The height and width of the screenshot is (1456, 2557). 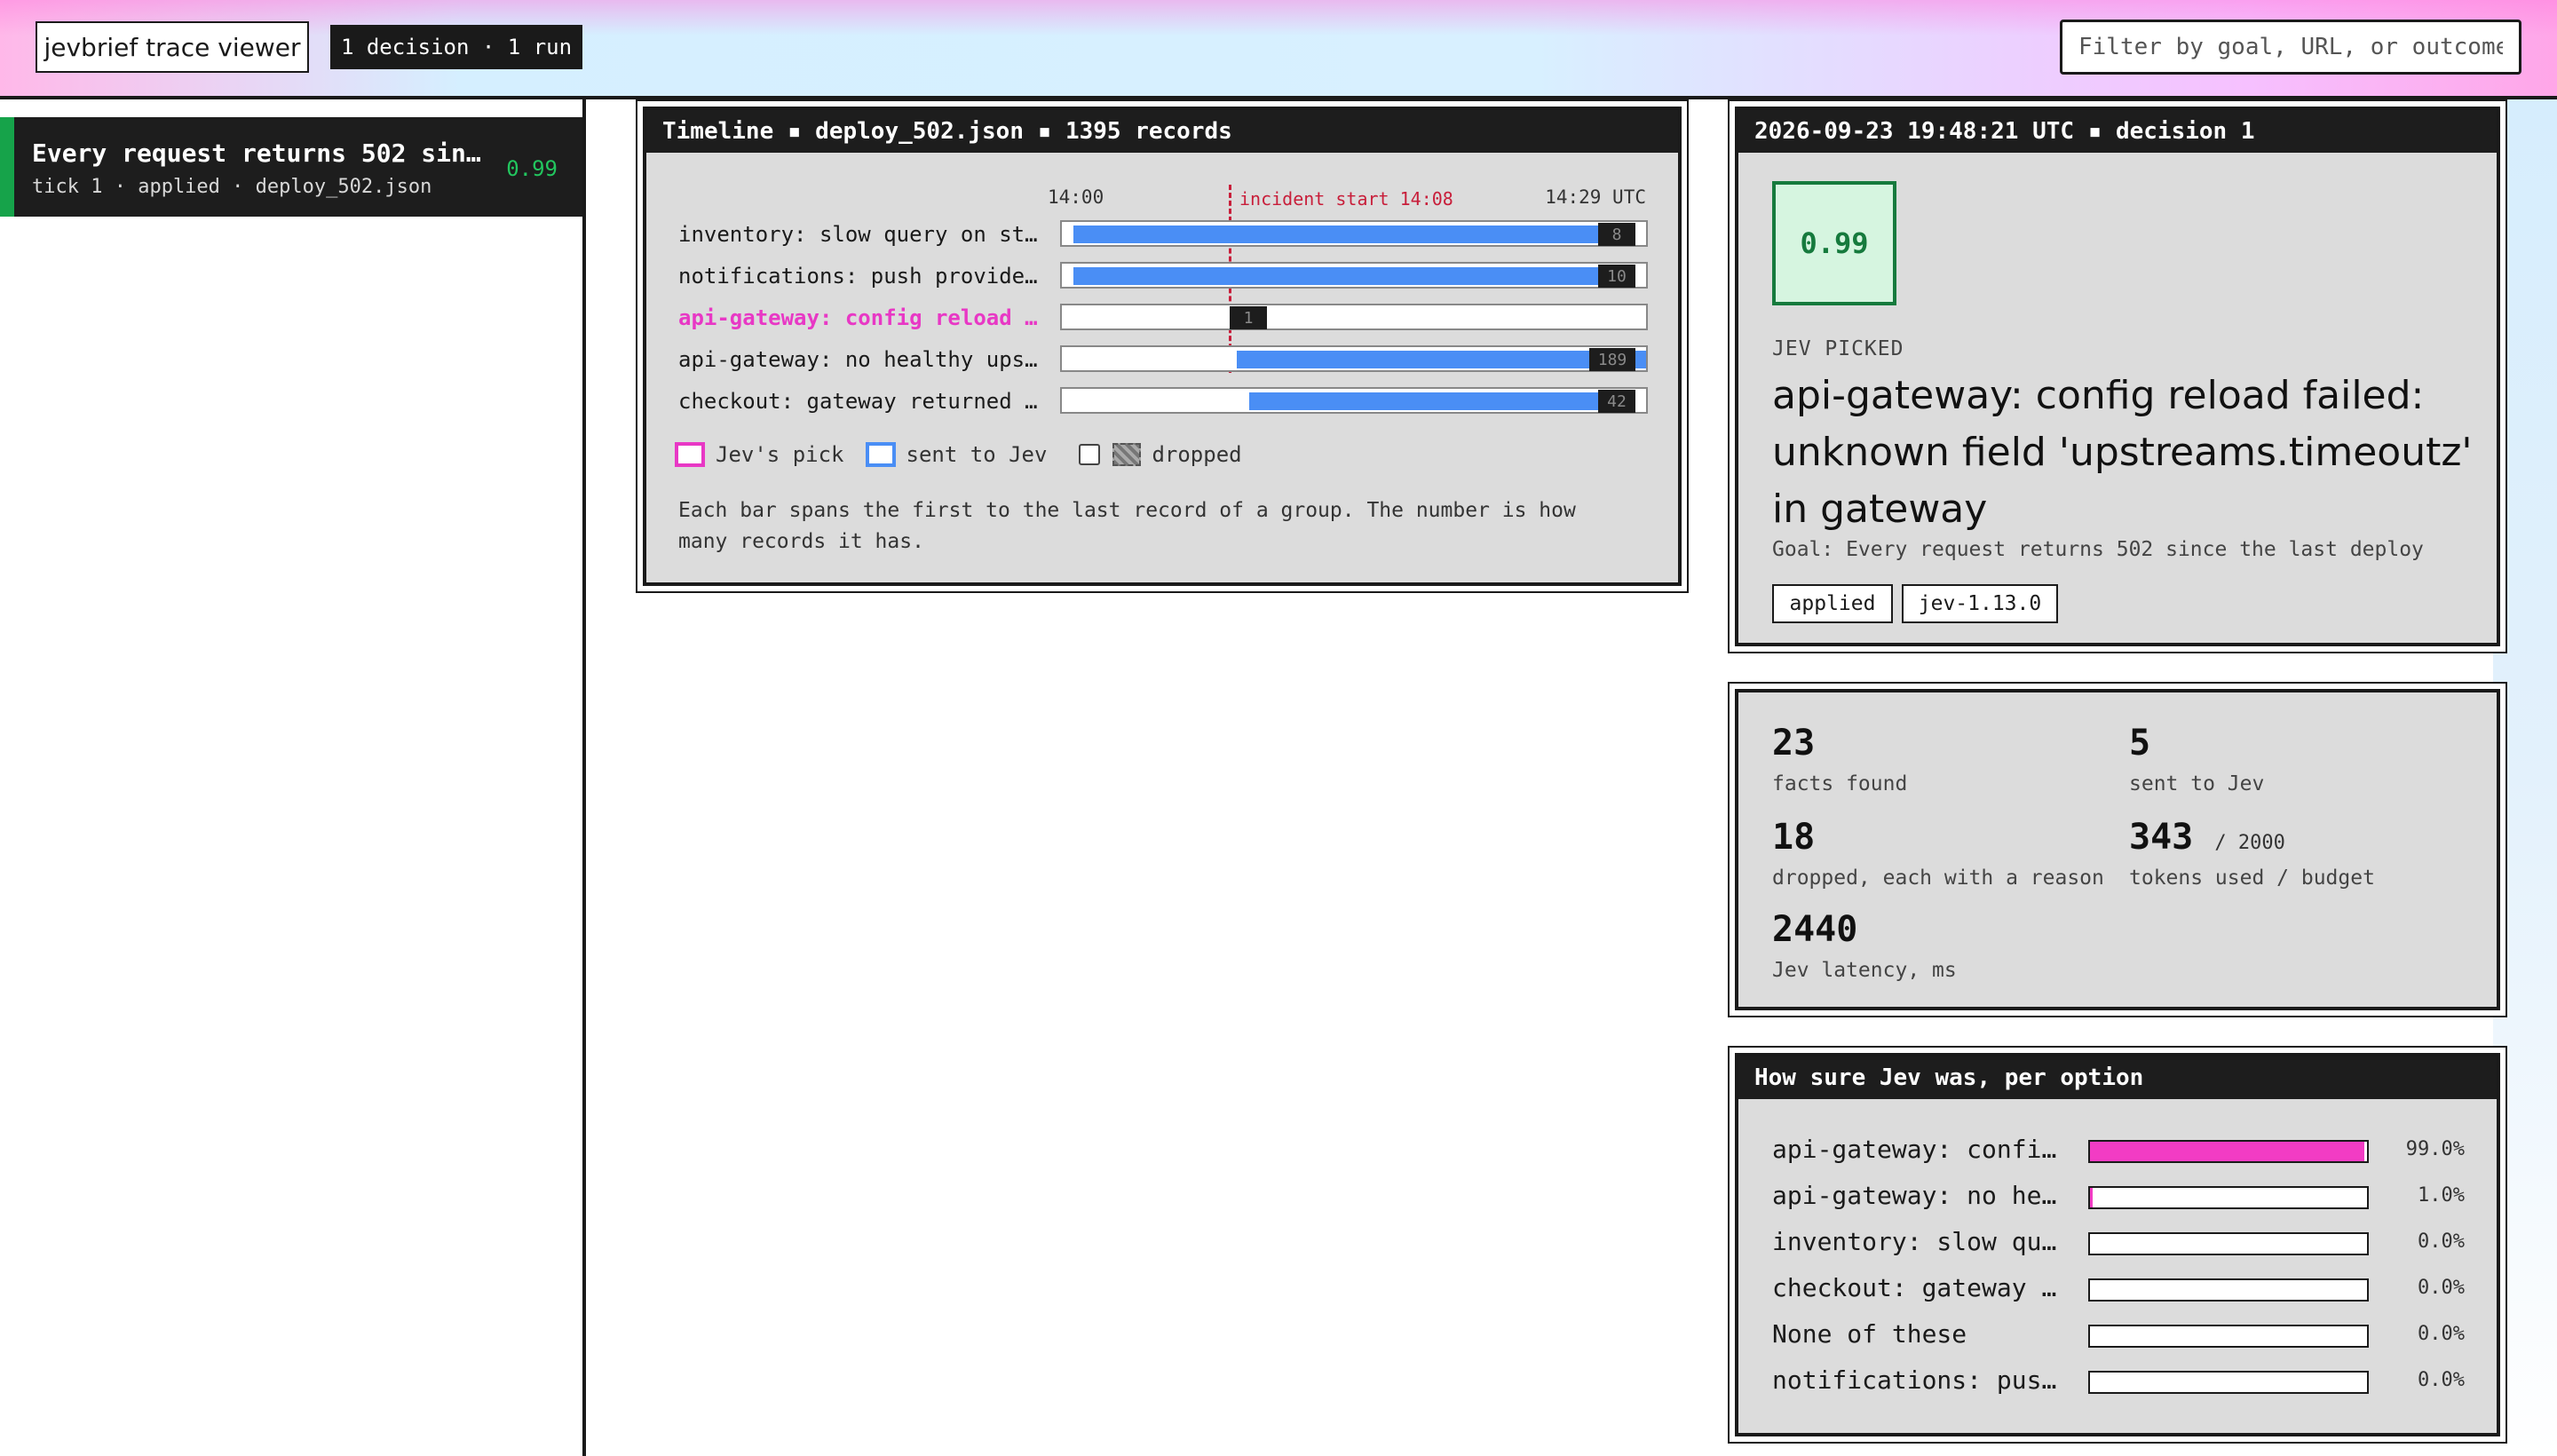 What do you see at coordinates (1354, 317) in the screenshot?
I see `timeline-row-track: 1` at bounding box center [1354, 317].